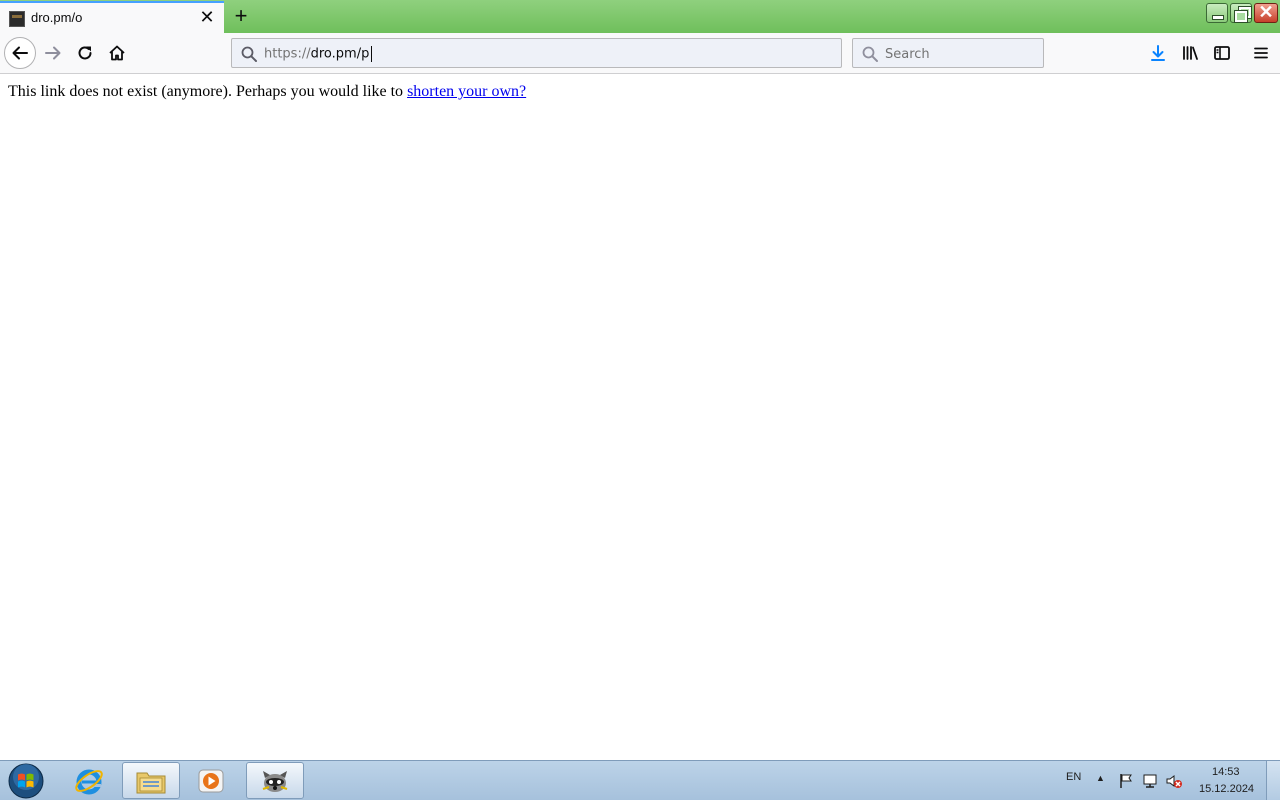 The width and height of the screenshot is (1280, 805). I want to click on shorten-link: shorten your own?, so click(466, 91).